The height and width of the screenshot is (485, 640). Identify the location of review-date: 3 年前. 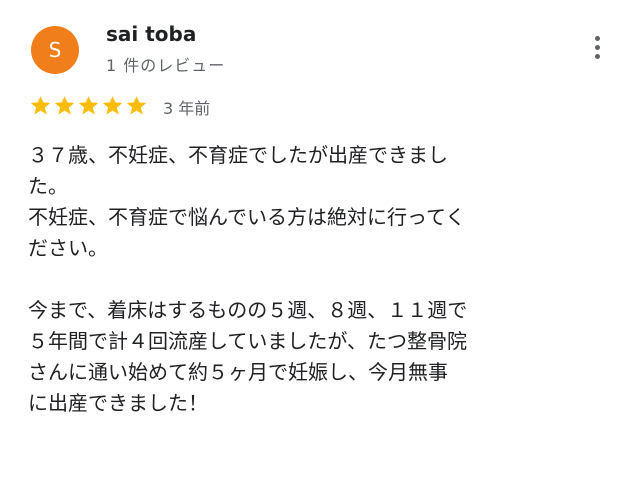
(187, 108).